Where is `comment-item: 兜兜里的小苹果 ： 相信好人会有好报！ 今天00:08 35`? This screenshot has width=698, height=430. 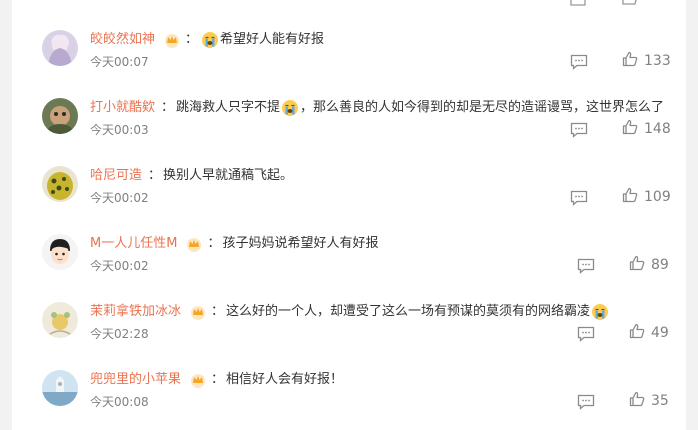
comment-item: 兜兜里的小苹果 ： 相信好人会有好报！ 今天00:08 35 is located at coordinates (349, 400).